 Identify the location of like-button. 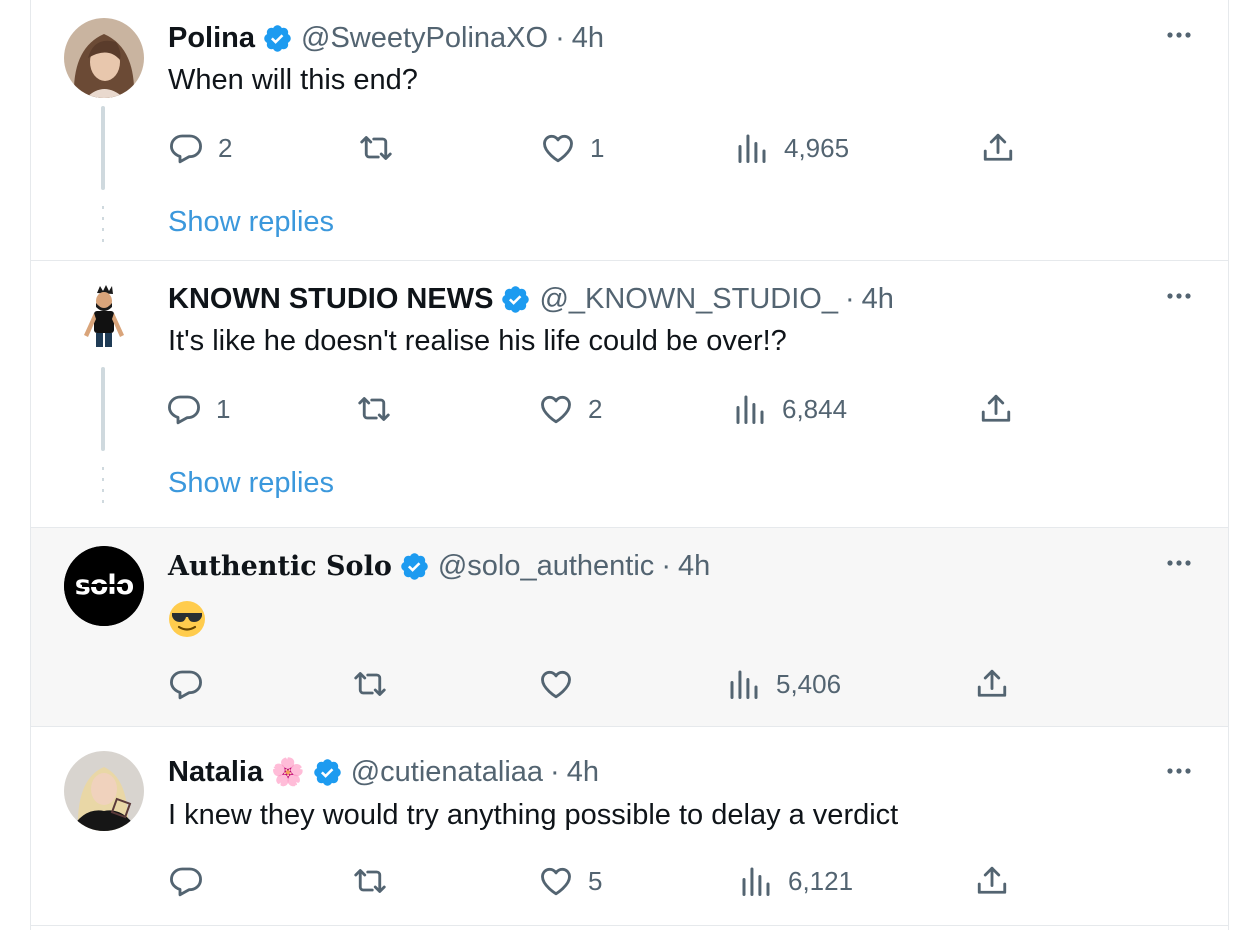
(556, 684).